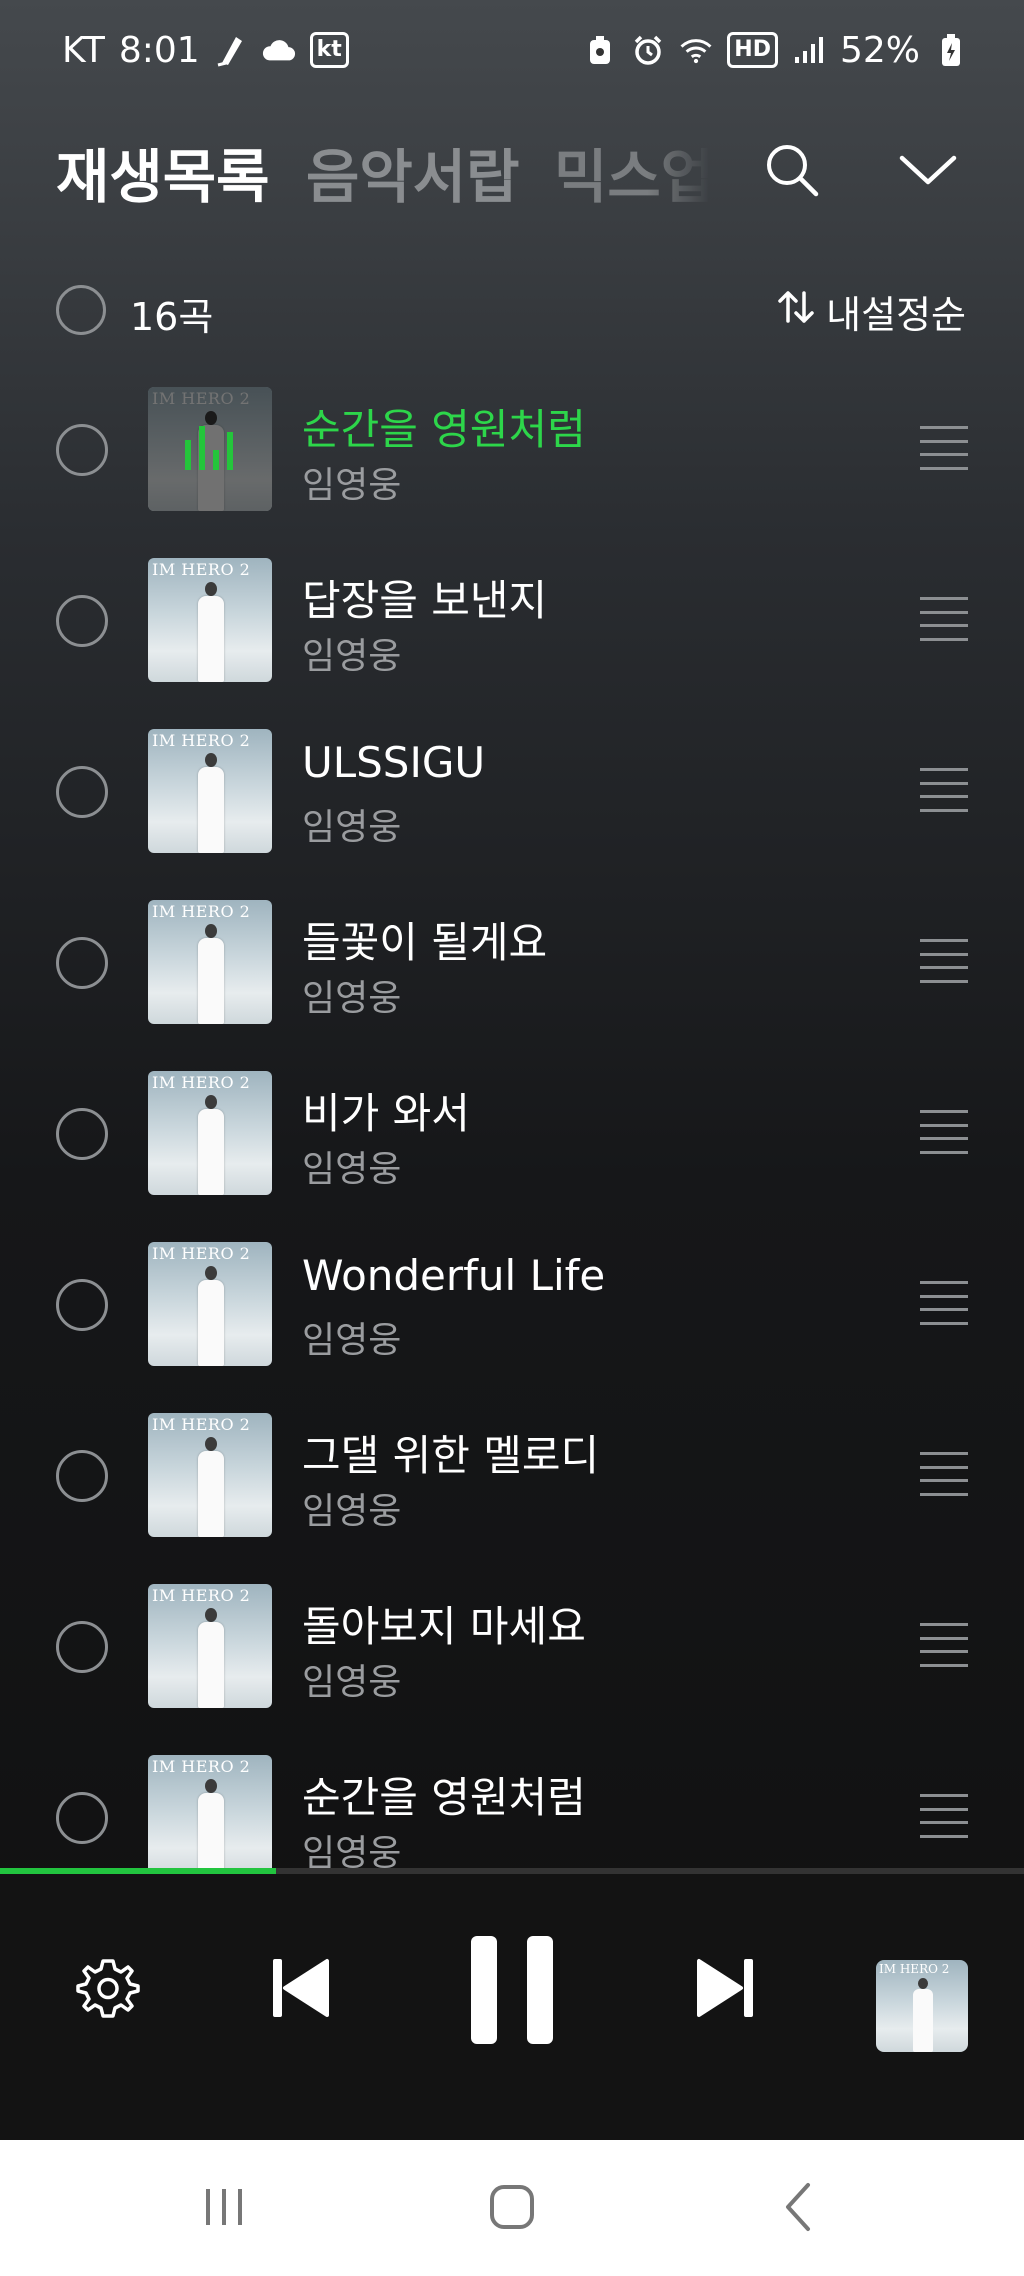 The width and height of the screenshot is (1024, 2276). I want to click on track-title: 비가 와서, so click(386, 1113).